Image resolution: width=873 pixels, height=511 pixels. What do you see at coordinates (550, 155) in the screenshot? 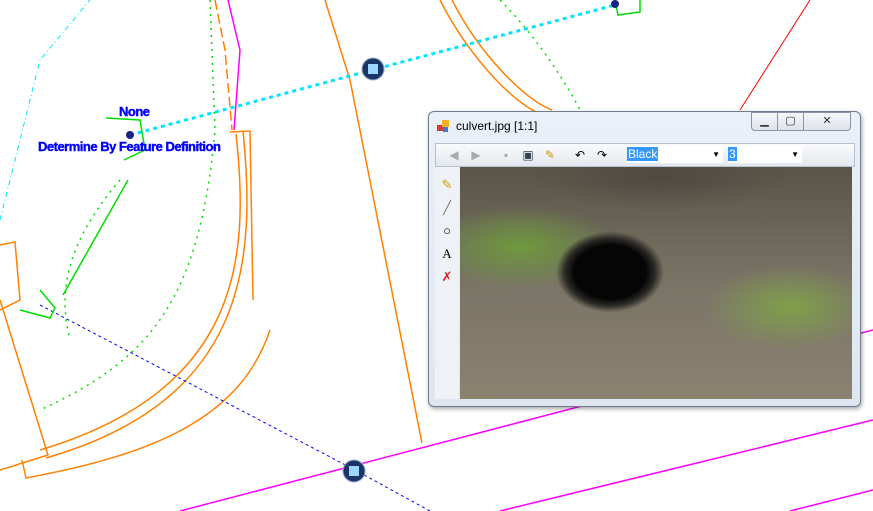
I see `edit-pencil-button: ✎` at bounding box center [550, 155].